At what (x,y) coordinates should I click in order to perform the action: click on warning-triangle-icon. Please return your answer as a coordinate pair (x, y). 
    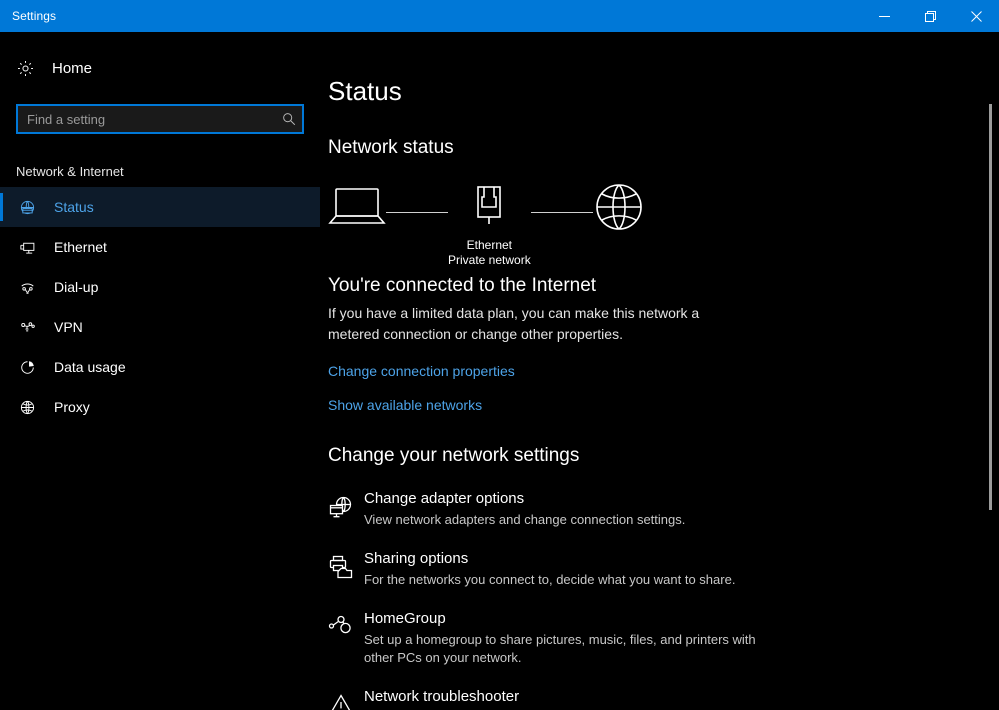
    Looking at the image, I should click on (346, 698).